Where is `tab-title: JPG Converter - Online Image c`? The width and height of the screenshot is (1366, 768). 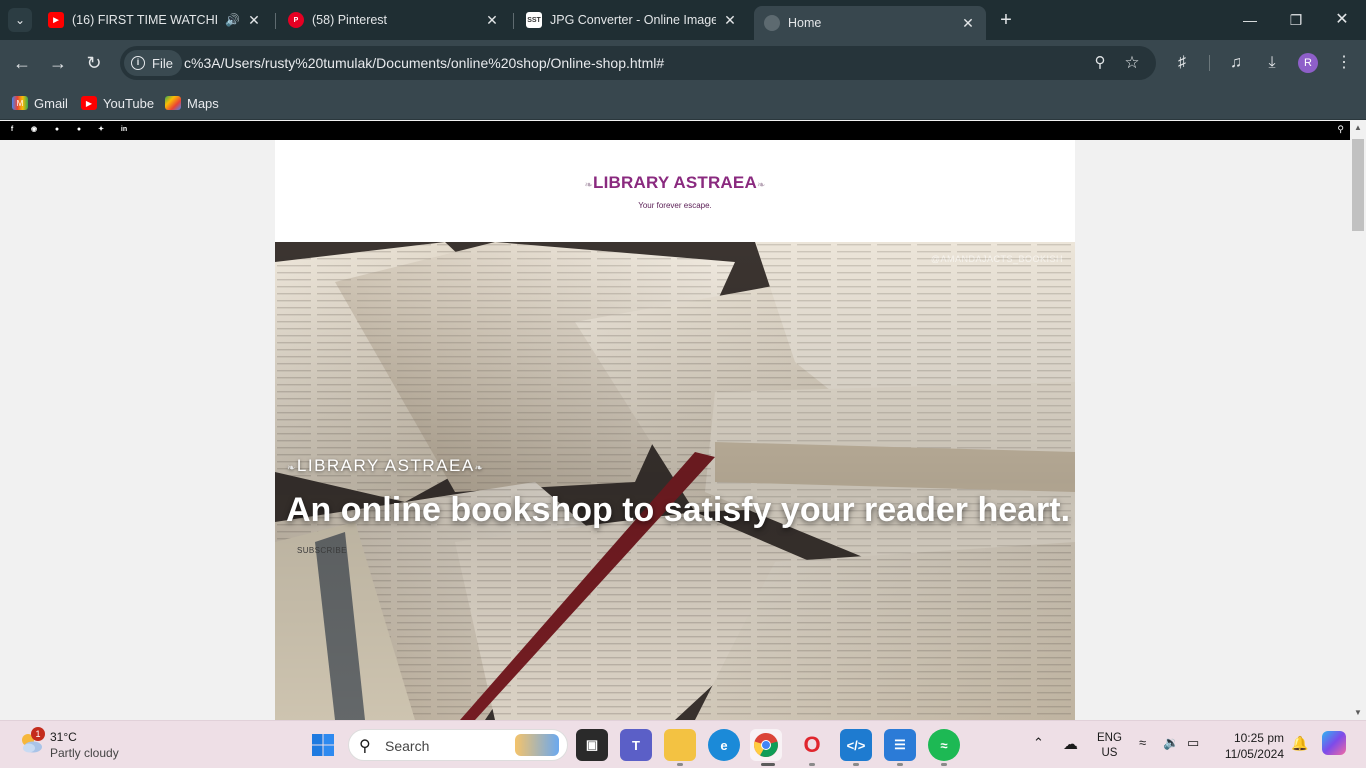 tab-title: JPG Converter - Online Image c is located at coordinates (633, 20).